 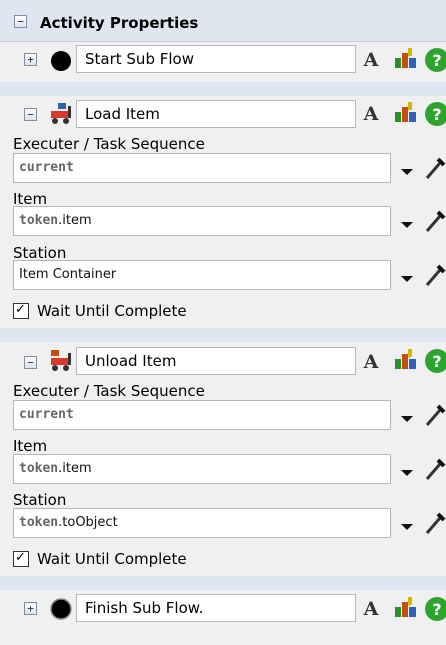 What do you see at coordinates (30, 608) in the screenshot?
I see `expand-finish-button: +` at bounding box center [30, 608].